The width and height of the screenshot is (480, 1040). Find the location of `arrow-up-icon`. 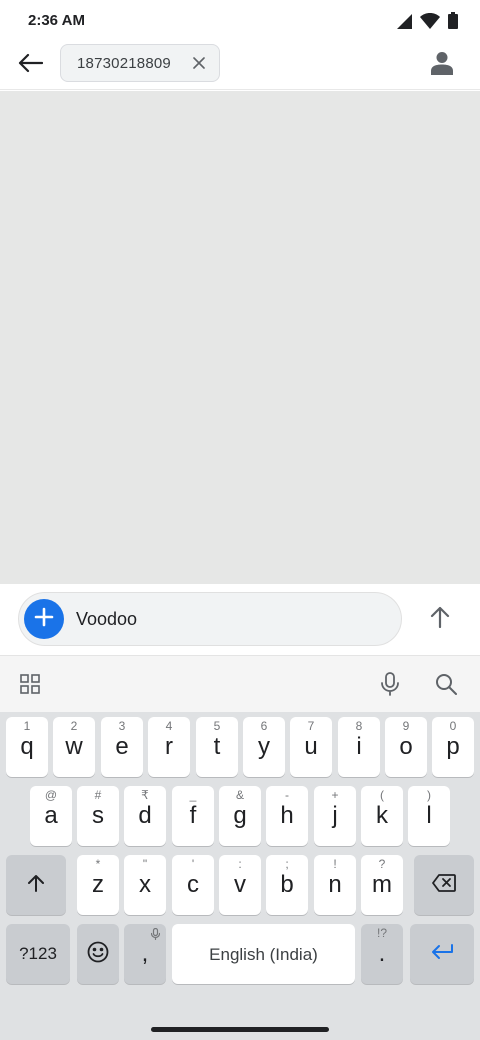

arrow-up-icon is located at coordinates (440, 619).